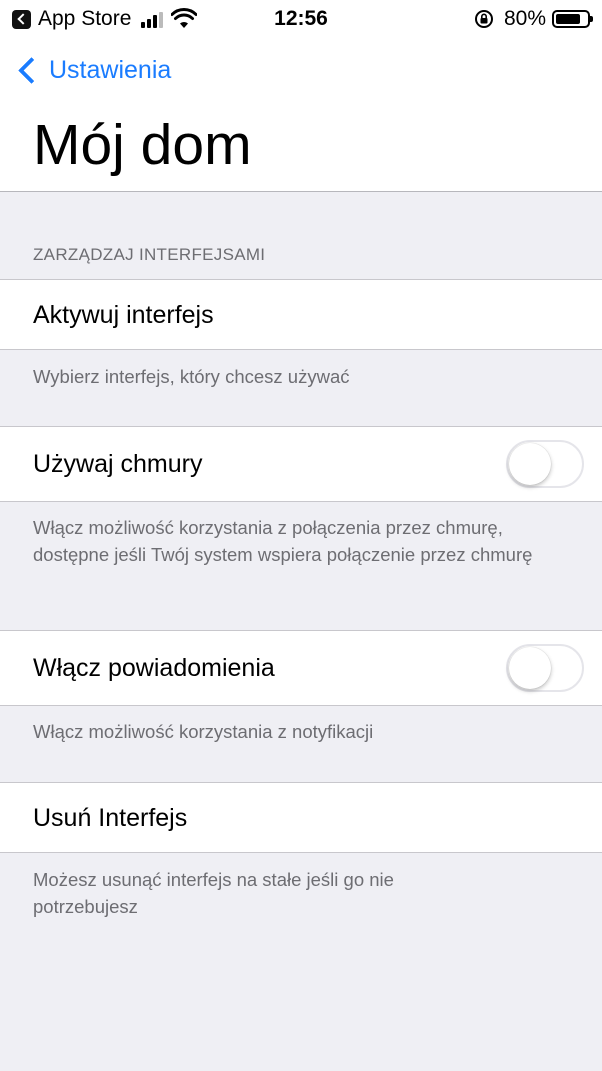 The image size is (602, 1071). Describe the element at coordinates (31, 70) in the screenshot. I see `chevron-left-icon` at that location.